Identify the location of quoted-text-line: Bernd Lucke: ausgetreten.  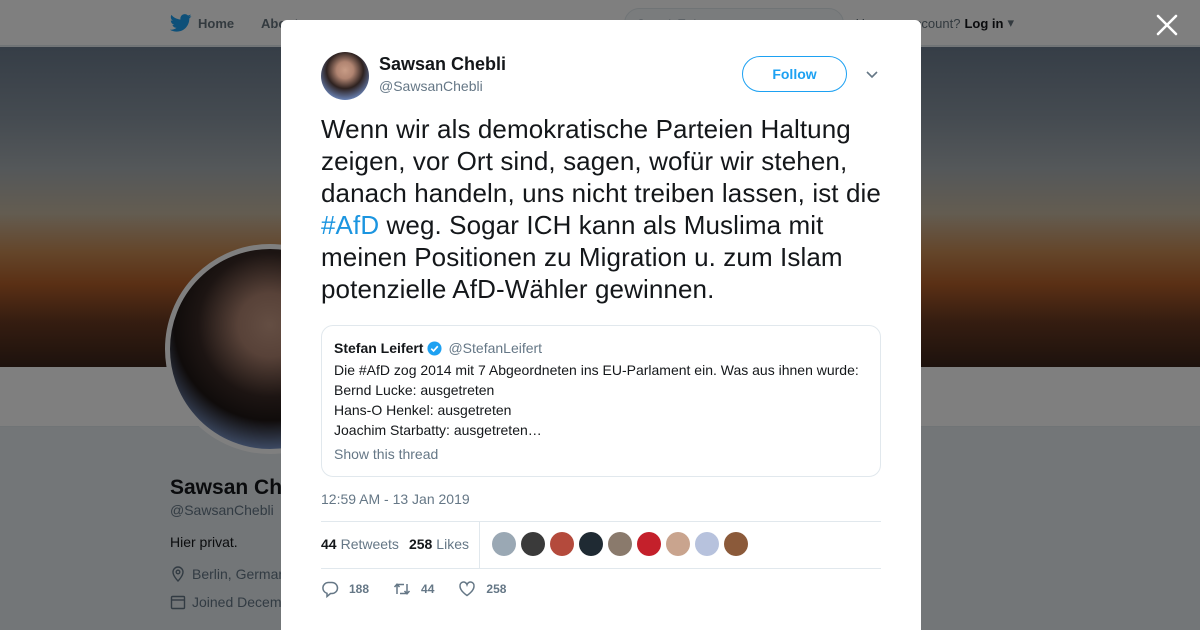
(414, 390).